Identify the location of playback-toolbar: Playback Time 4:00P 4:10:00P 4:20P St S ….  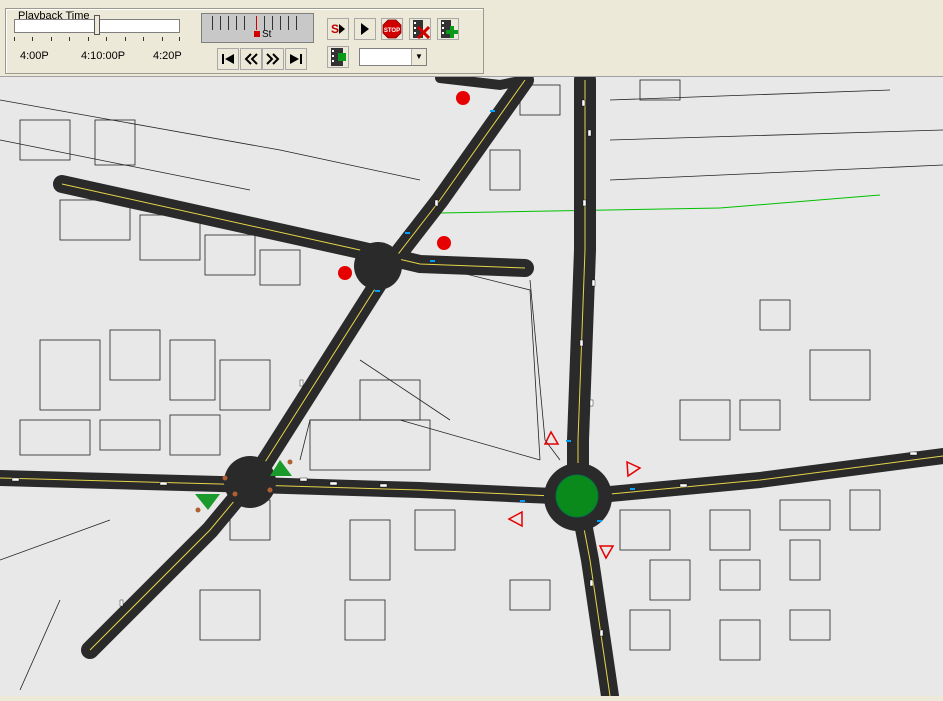
(471, 38).